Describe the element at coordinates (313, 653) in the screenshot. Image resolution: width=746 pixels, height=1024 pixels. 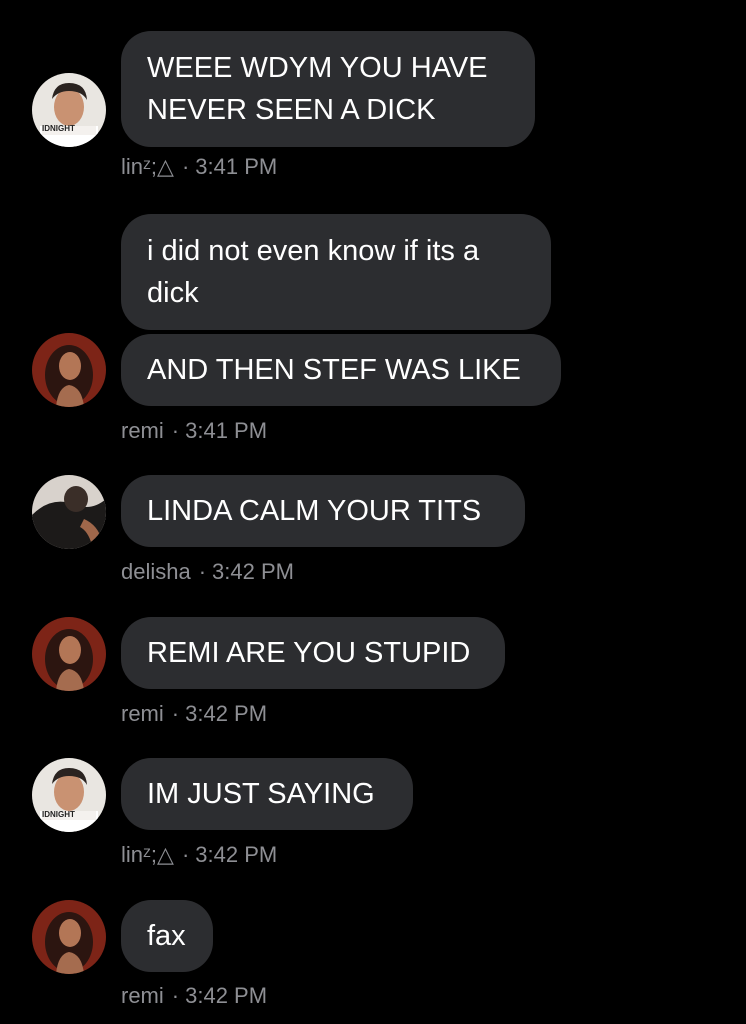
I see `message-bubble: REMI ARE YOU STUPID` at that location.